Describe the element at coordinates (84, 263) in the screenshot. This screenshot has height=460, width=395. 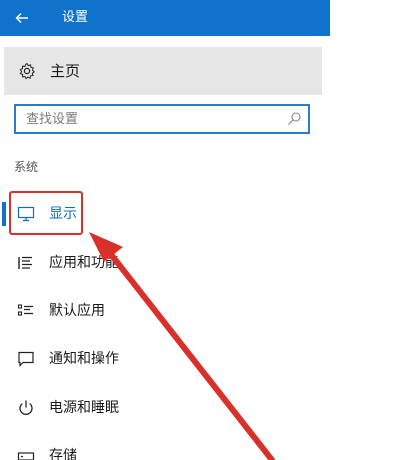
I see `nav-item-label: 应用和功能` at that location.